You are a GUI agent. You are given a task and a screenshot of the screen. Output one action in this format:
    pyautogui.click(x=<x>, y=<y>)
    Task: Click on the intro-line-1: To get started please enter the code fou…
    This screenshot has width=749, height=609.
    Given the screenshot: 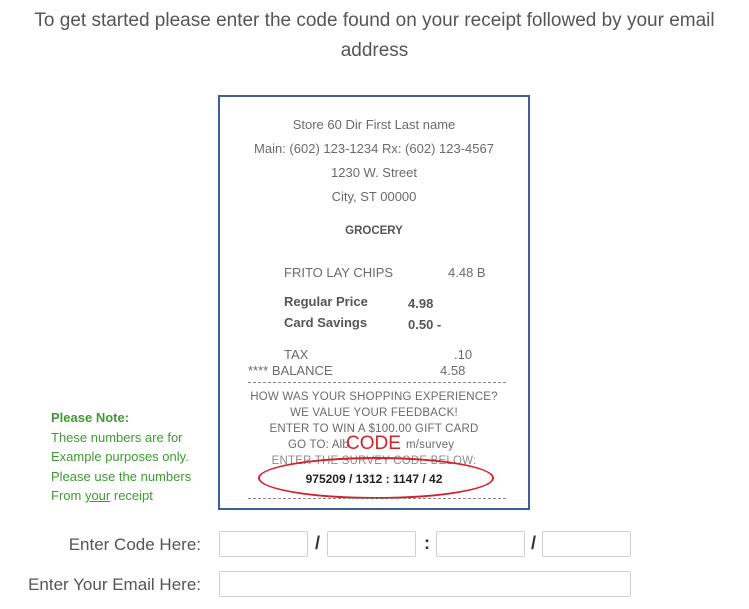 What is the action you would take?
    pyautogui.click(x=374, y=20)
    